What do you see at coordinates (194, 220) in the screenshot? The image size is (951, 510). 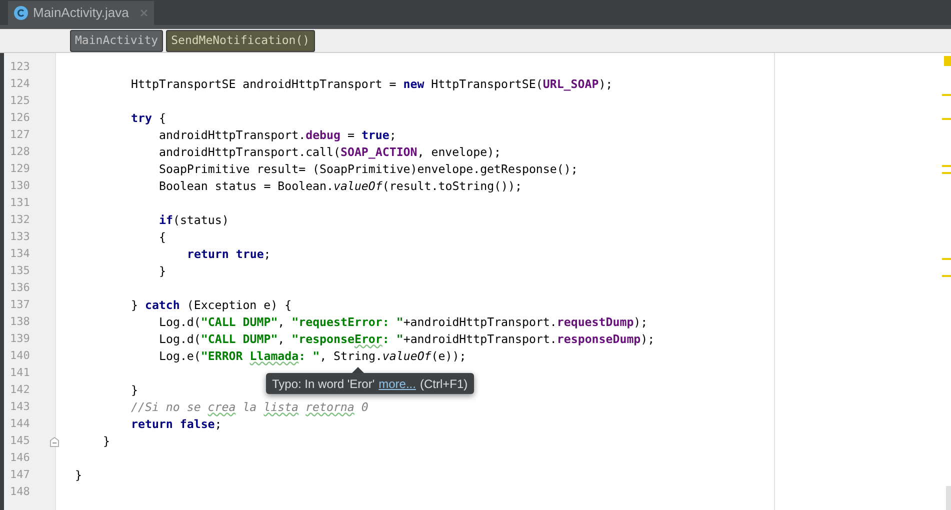 I see `code-line: if(status)` at bounding box center [194, 220].